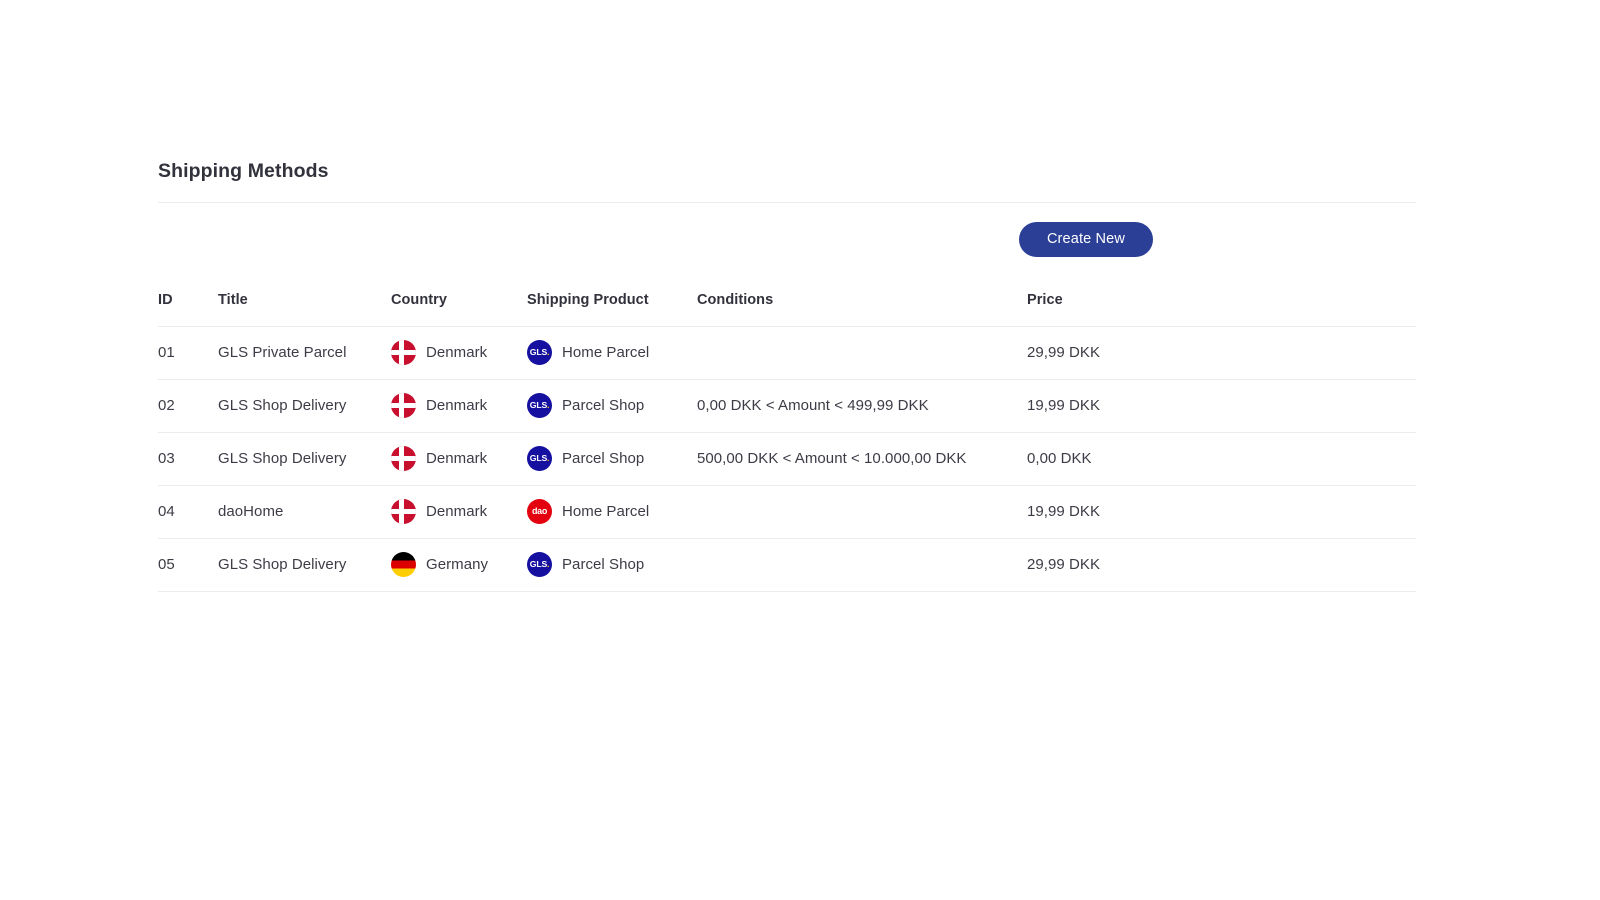 The width and height of the screenshot is (1600, 900). I want to click on cell-conditions: 0,00 DKK < Amount < 499,99 DKK, so click(862, 406).